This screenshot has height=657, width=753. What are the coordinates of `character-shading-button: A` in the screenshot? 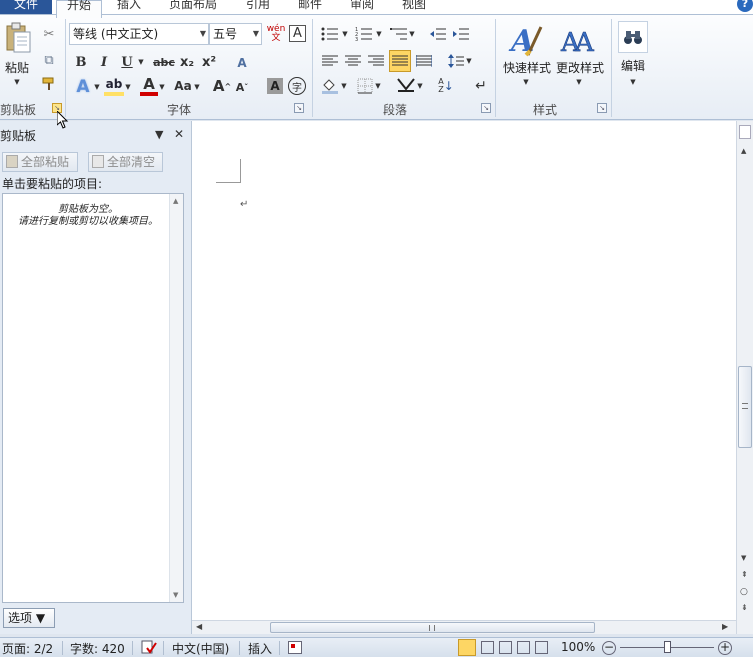 It's located at (275, 86).